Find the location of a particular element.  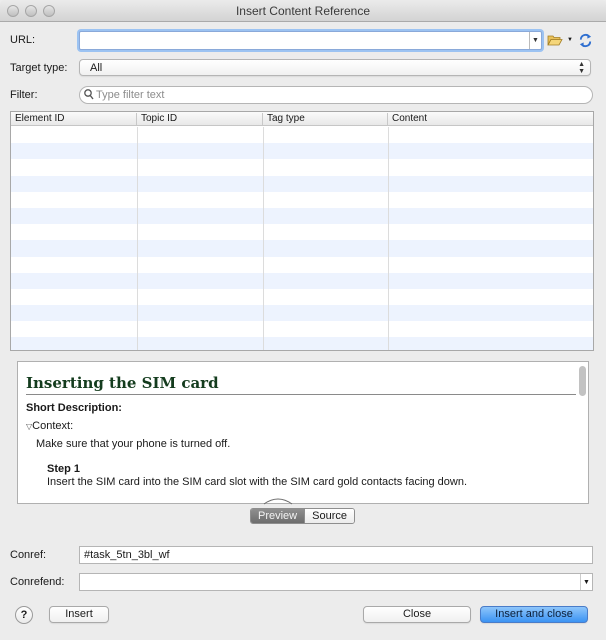

view-toggle: Preview Source is located at coordinates (302, 516).